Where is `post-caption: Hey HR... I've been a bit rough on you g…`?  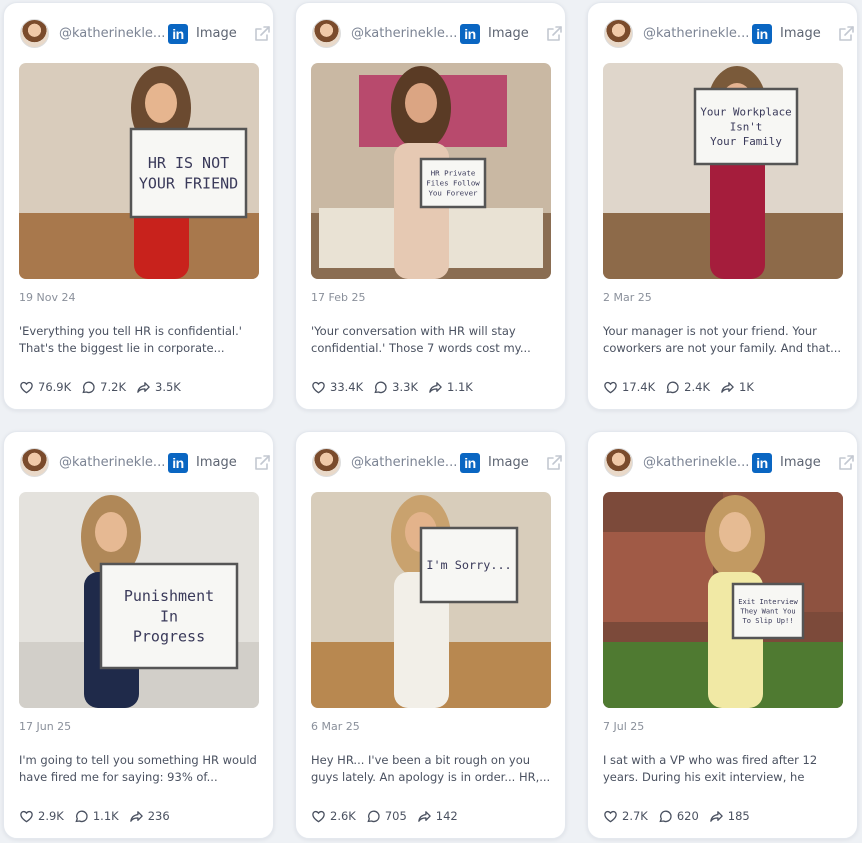 post-caption: Hey HR... I've been a bit rough on you g… is located at coordinates (431, 769).